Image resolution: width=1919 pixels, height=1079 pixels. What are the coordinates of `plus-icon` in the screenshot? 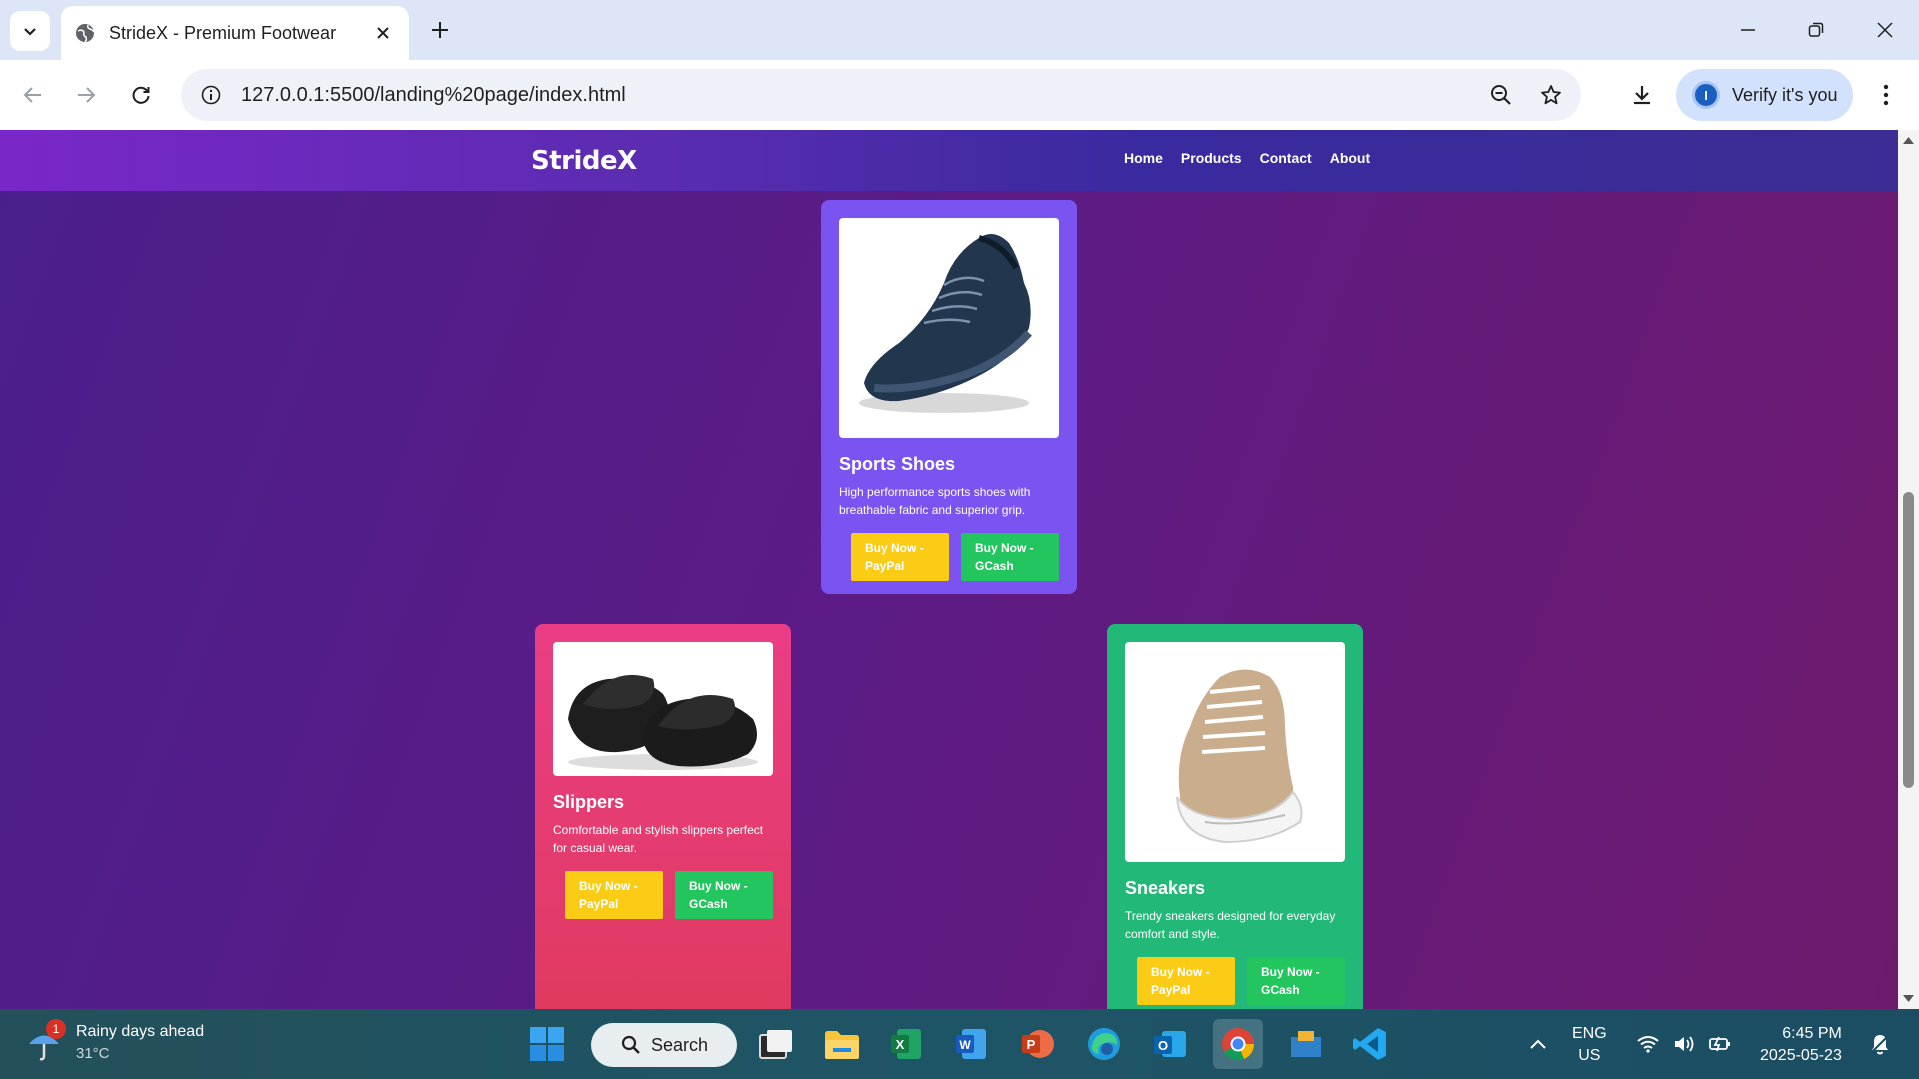 It's located at (440, 30).